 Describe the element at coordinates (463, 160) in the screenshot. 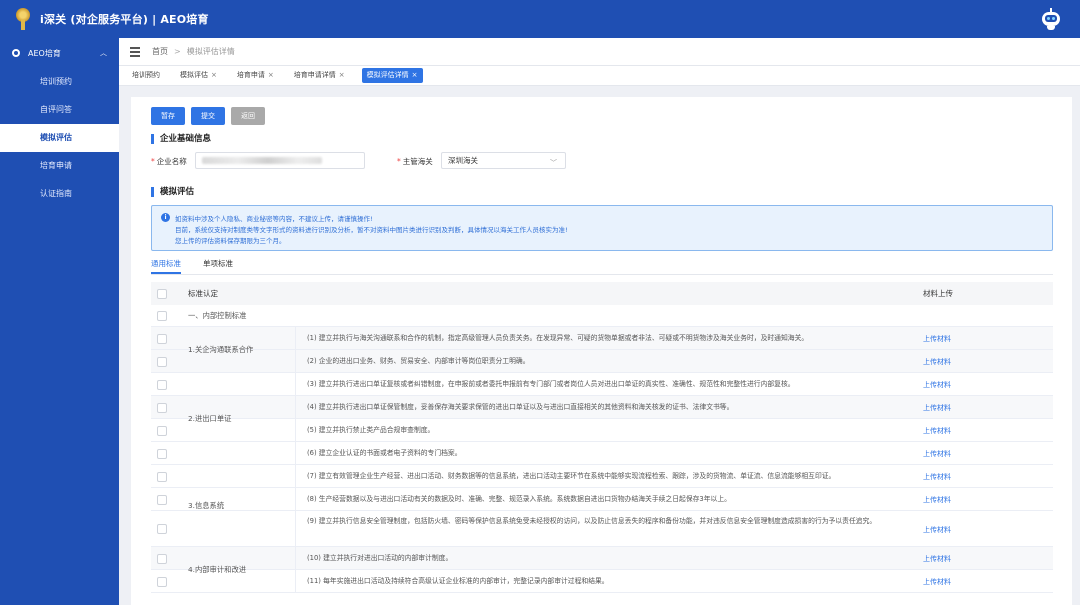

I see `customs-select-value: 深圳海关` at that location.